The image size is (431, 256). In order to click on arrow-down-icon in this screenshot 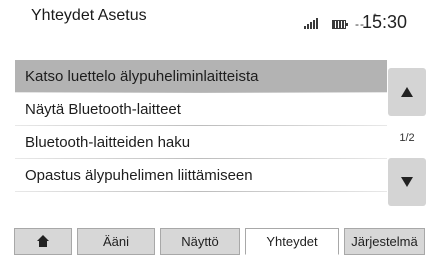, I will do `click(407, 182)`.